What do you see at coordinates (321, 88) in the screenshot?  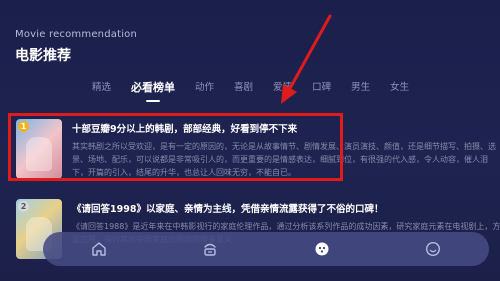 I see `tab-reputation: 口碑` at bounding box center [321, 88].